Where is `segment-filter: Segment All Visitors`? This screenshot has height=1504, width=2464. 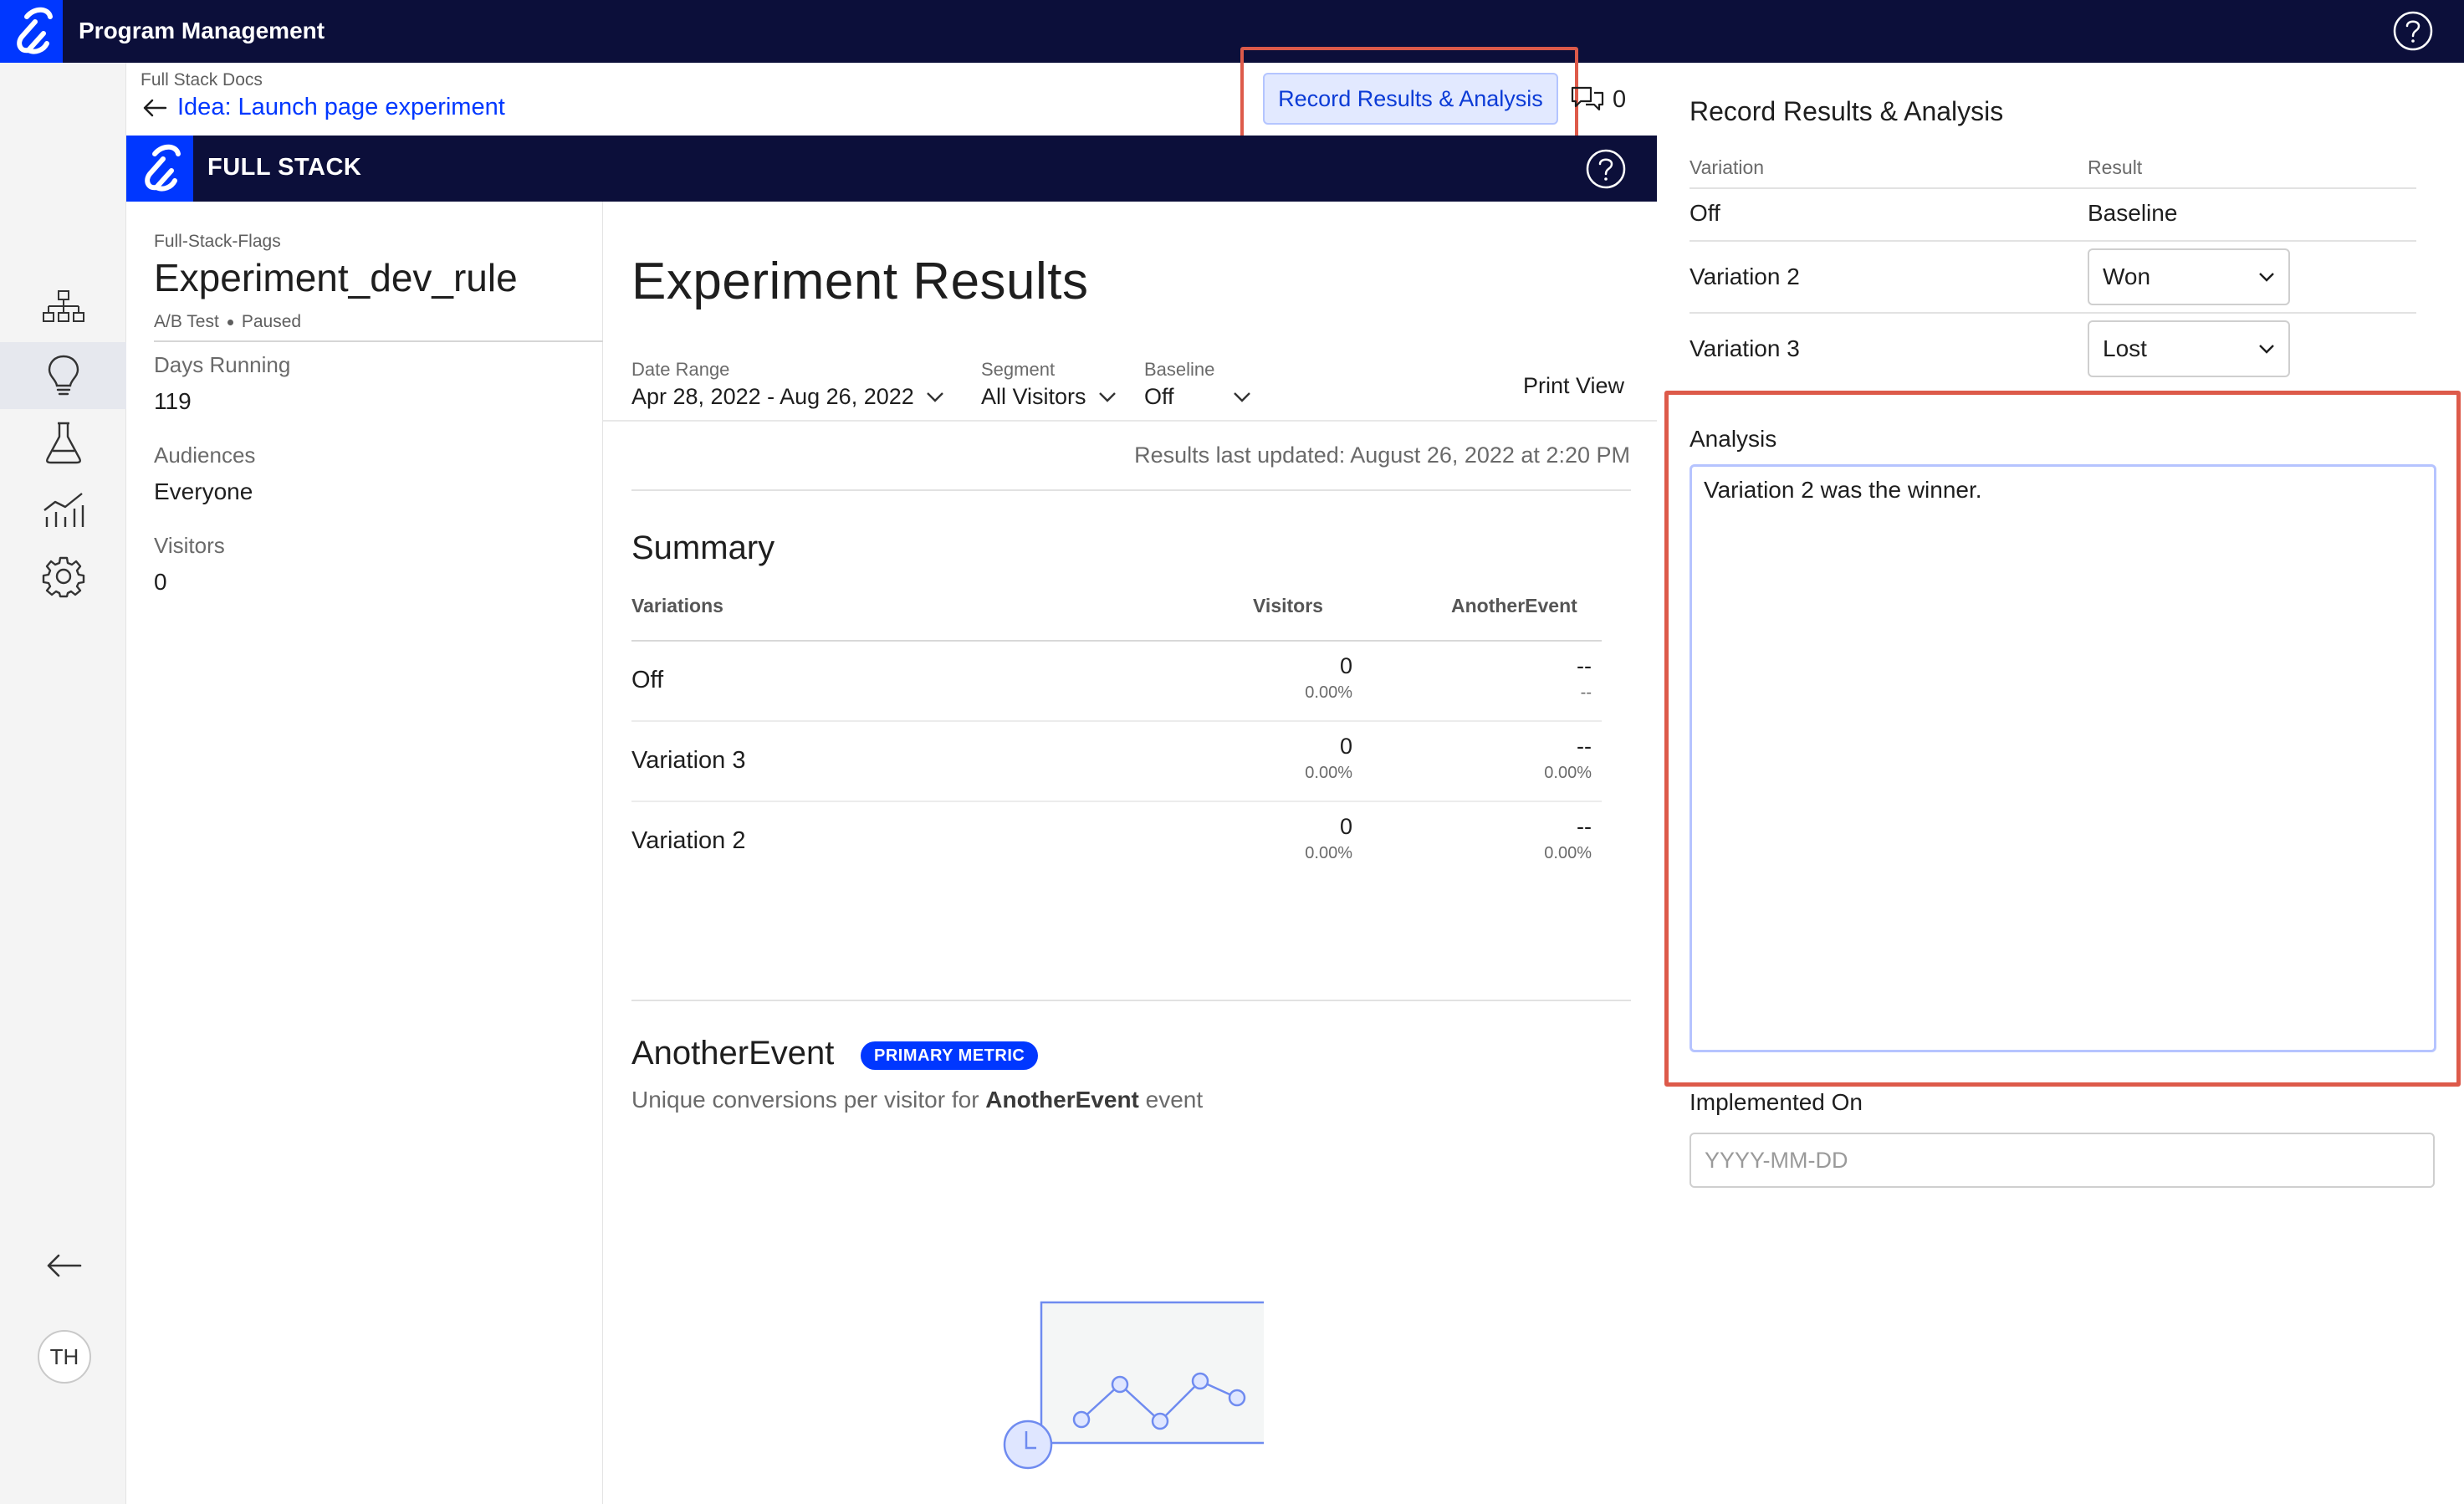 segment-filter: Segment All Visitors is located at coordinates (1049, 385).